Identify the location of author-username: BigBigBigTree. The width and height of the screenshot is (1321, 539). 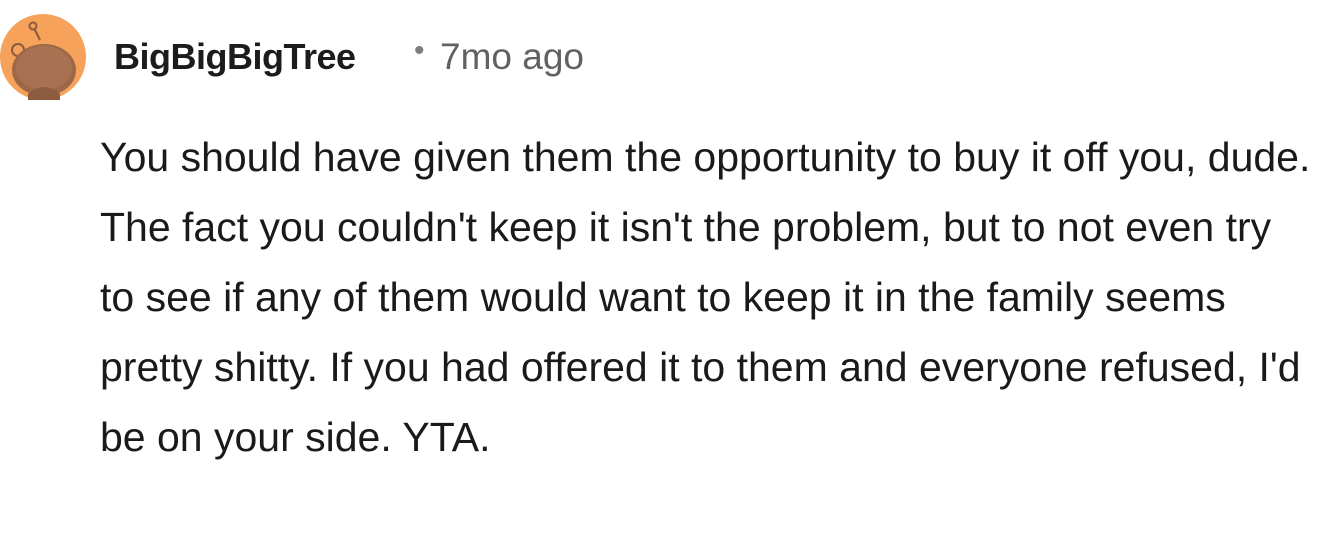
(235, 57).